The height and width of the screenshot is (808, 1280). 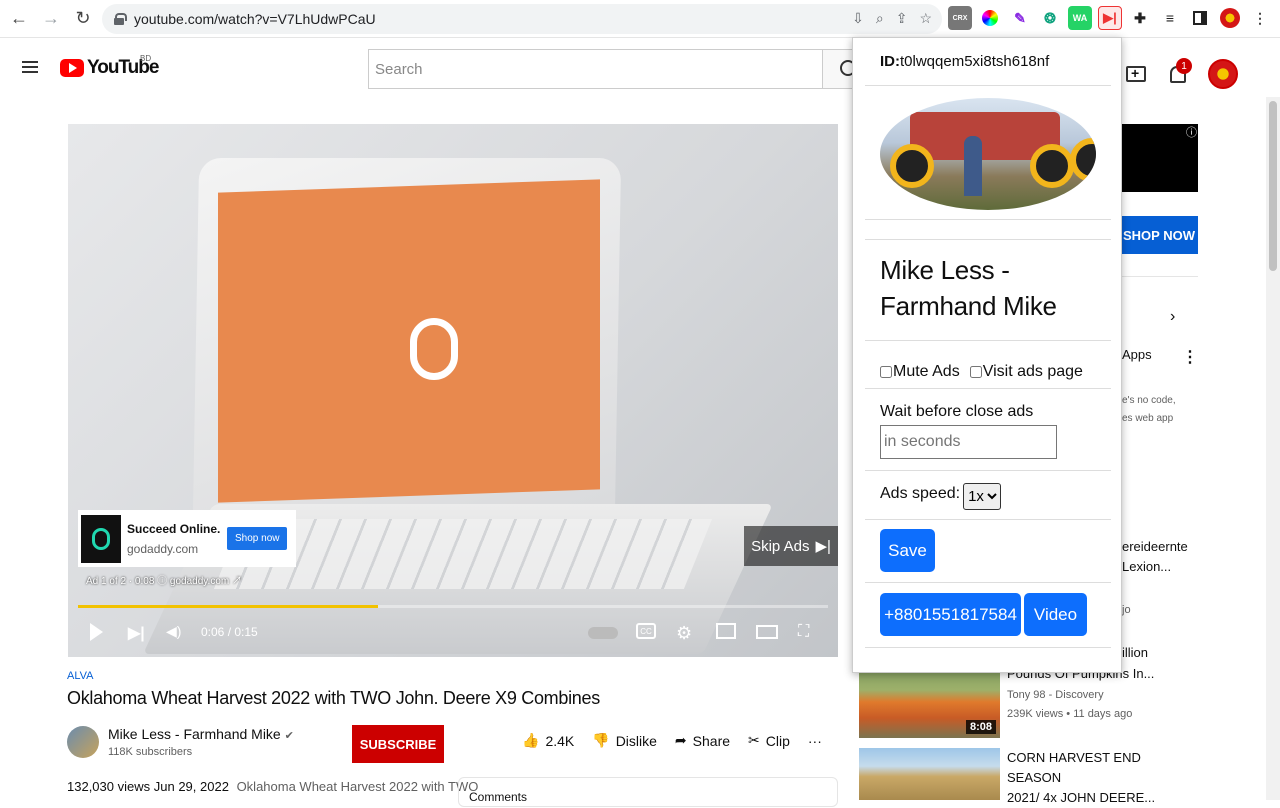 I want to click on progress-fill, so click(x=228, y=606).